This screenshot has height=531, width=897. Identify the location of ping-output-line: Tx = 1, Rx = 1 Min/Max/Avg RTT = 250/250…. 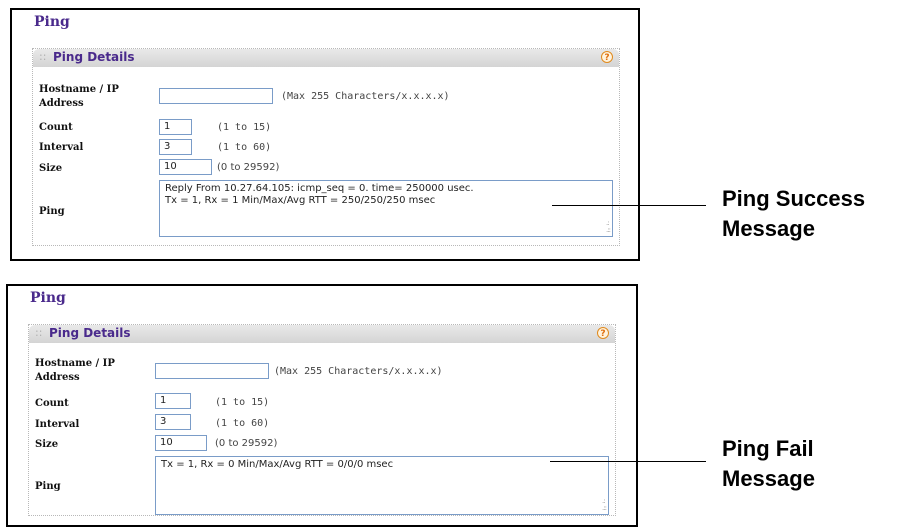
(300, 200).